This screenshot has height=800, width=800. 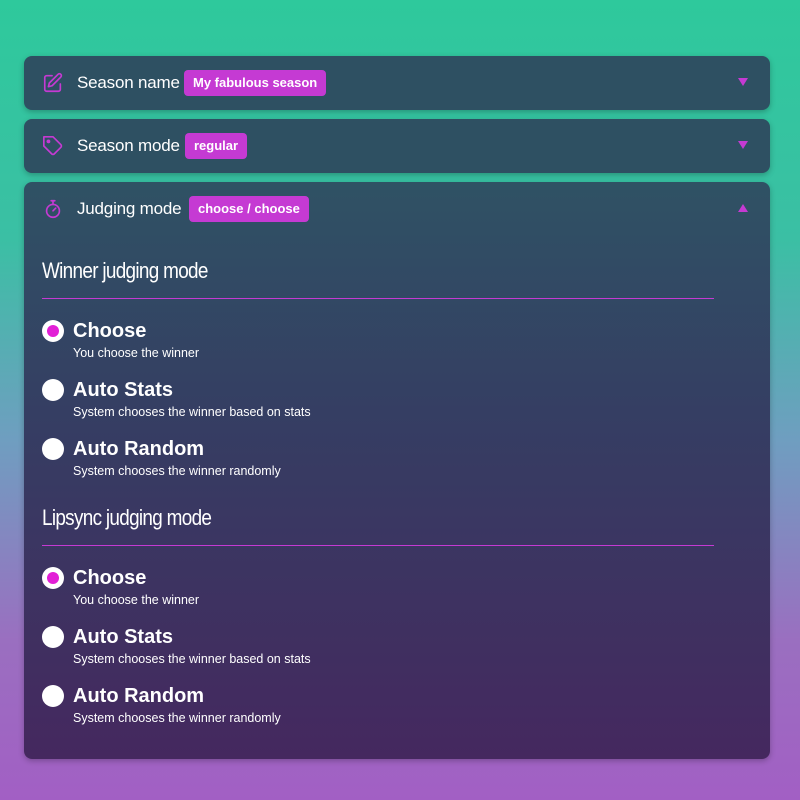 What do you see at coordinates (128, 82) in the screenshot?
I see `season-name-title: Season name` at bounding box center [128, 82].